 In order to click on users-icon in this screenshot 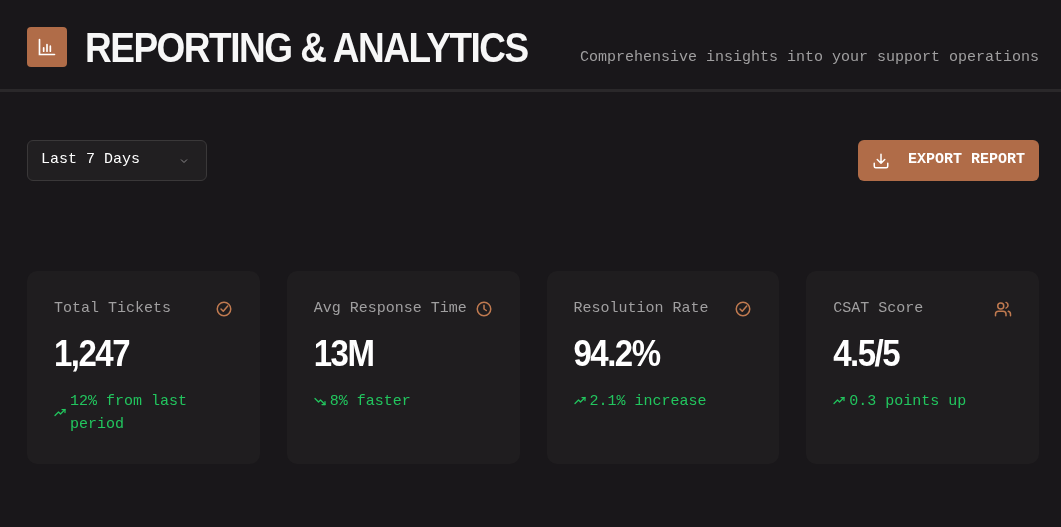, I will do `click(1003, 309)`.